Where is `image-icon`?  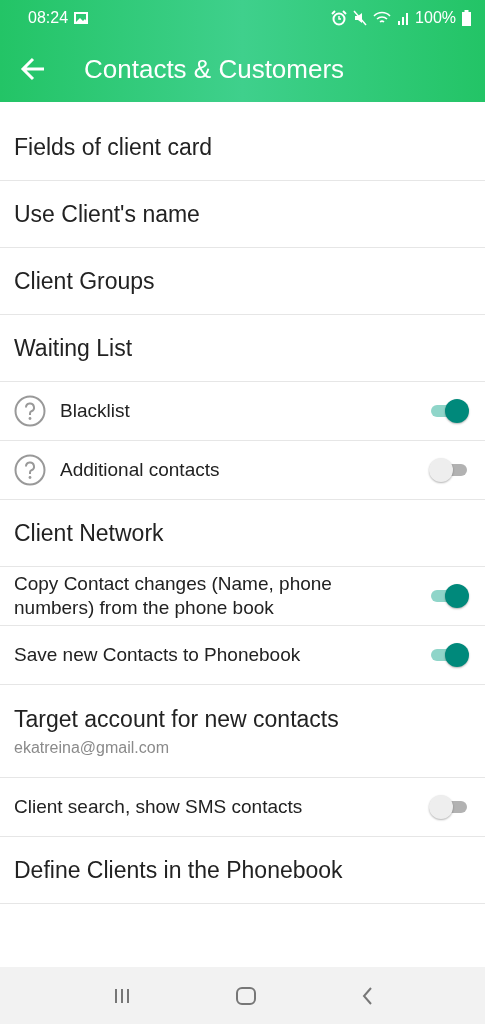 image-icon is located at coordinates (81, 18).